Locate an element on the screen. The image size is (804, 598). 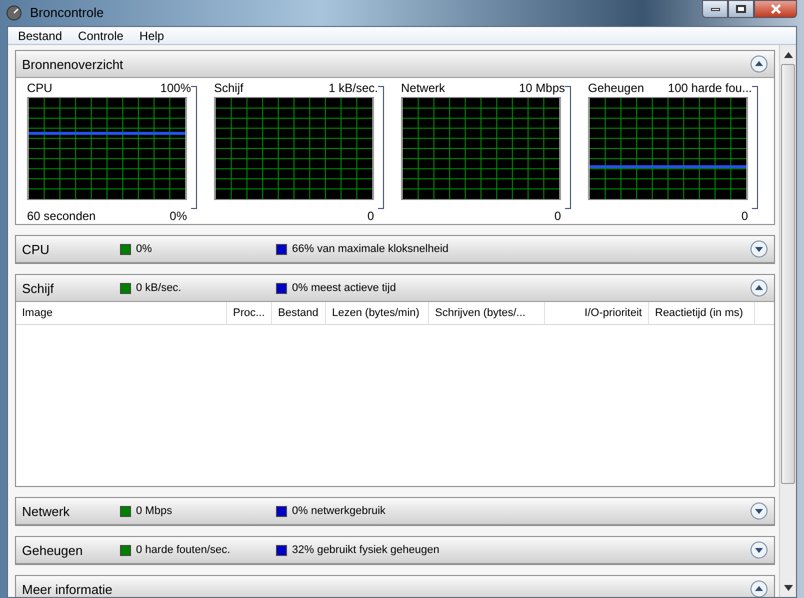
section-title: Geheugen is located at coordinates (53, 550).